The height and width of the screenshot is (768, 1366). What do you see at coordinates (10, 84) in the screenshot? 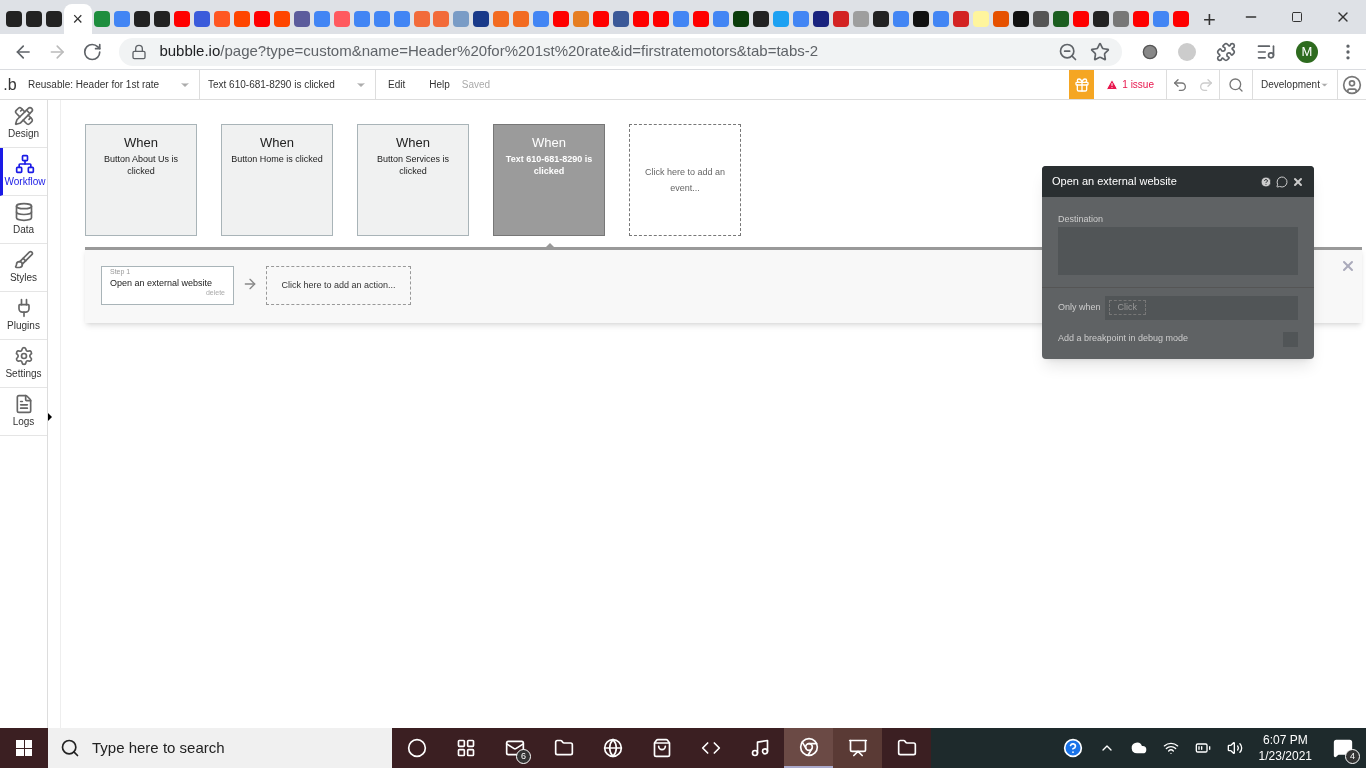
I see `logo: .b` at bounding box center [10, 84].